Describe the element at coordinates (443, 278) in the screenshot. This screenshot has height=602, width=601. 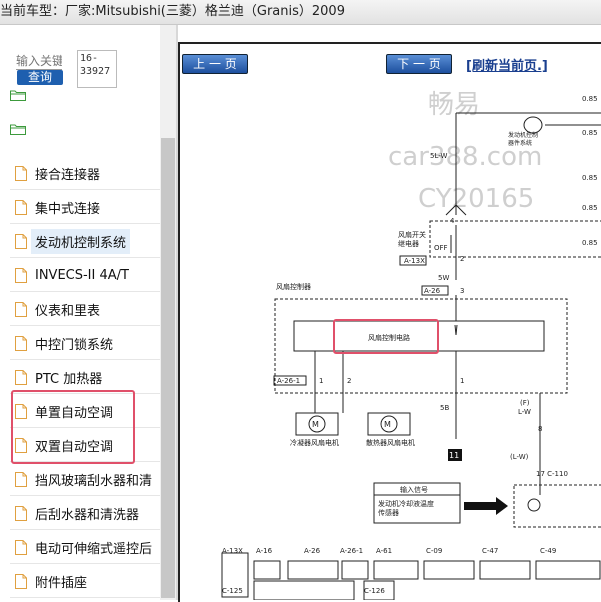
I see `wire-5w: 5W` at that location.